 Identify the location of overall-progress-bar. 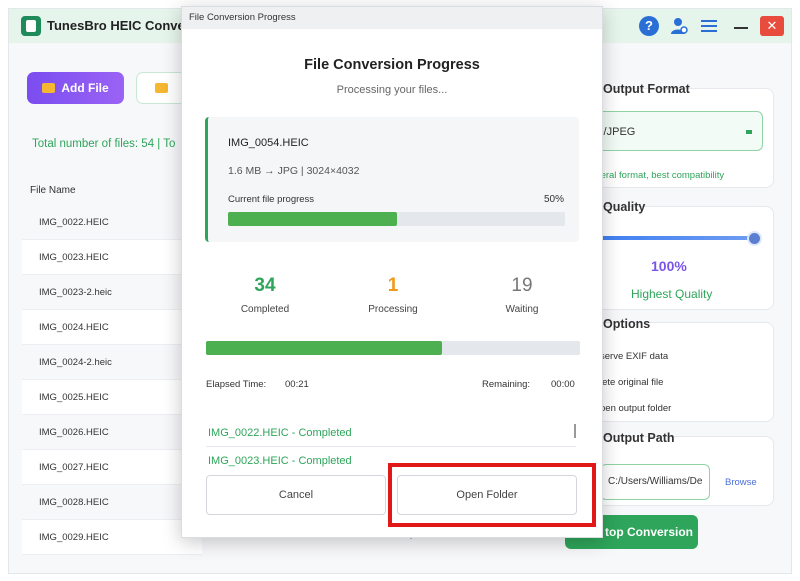
(393, 348).